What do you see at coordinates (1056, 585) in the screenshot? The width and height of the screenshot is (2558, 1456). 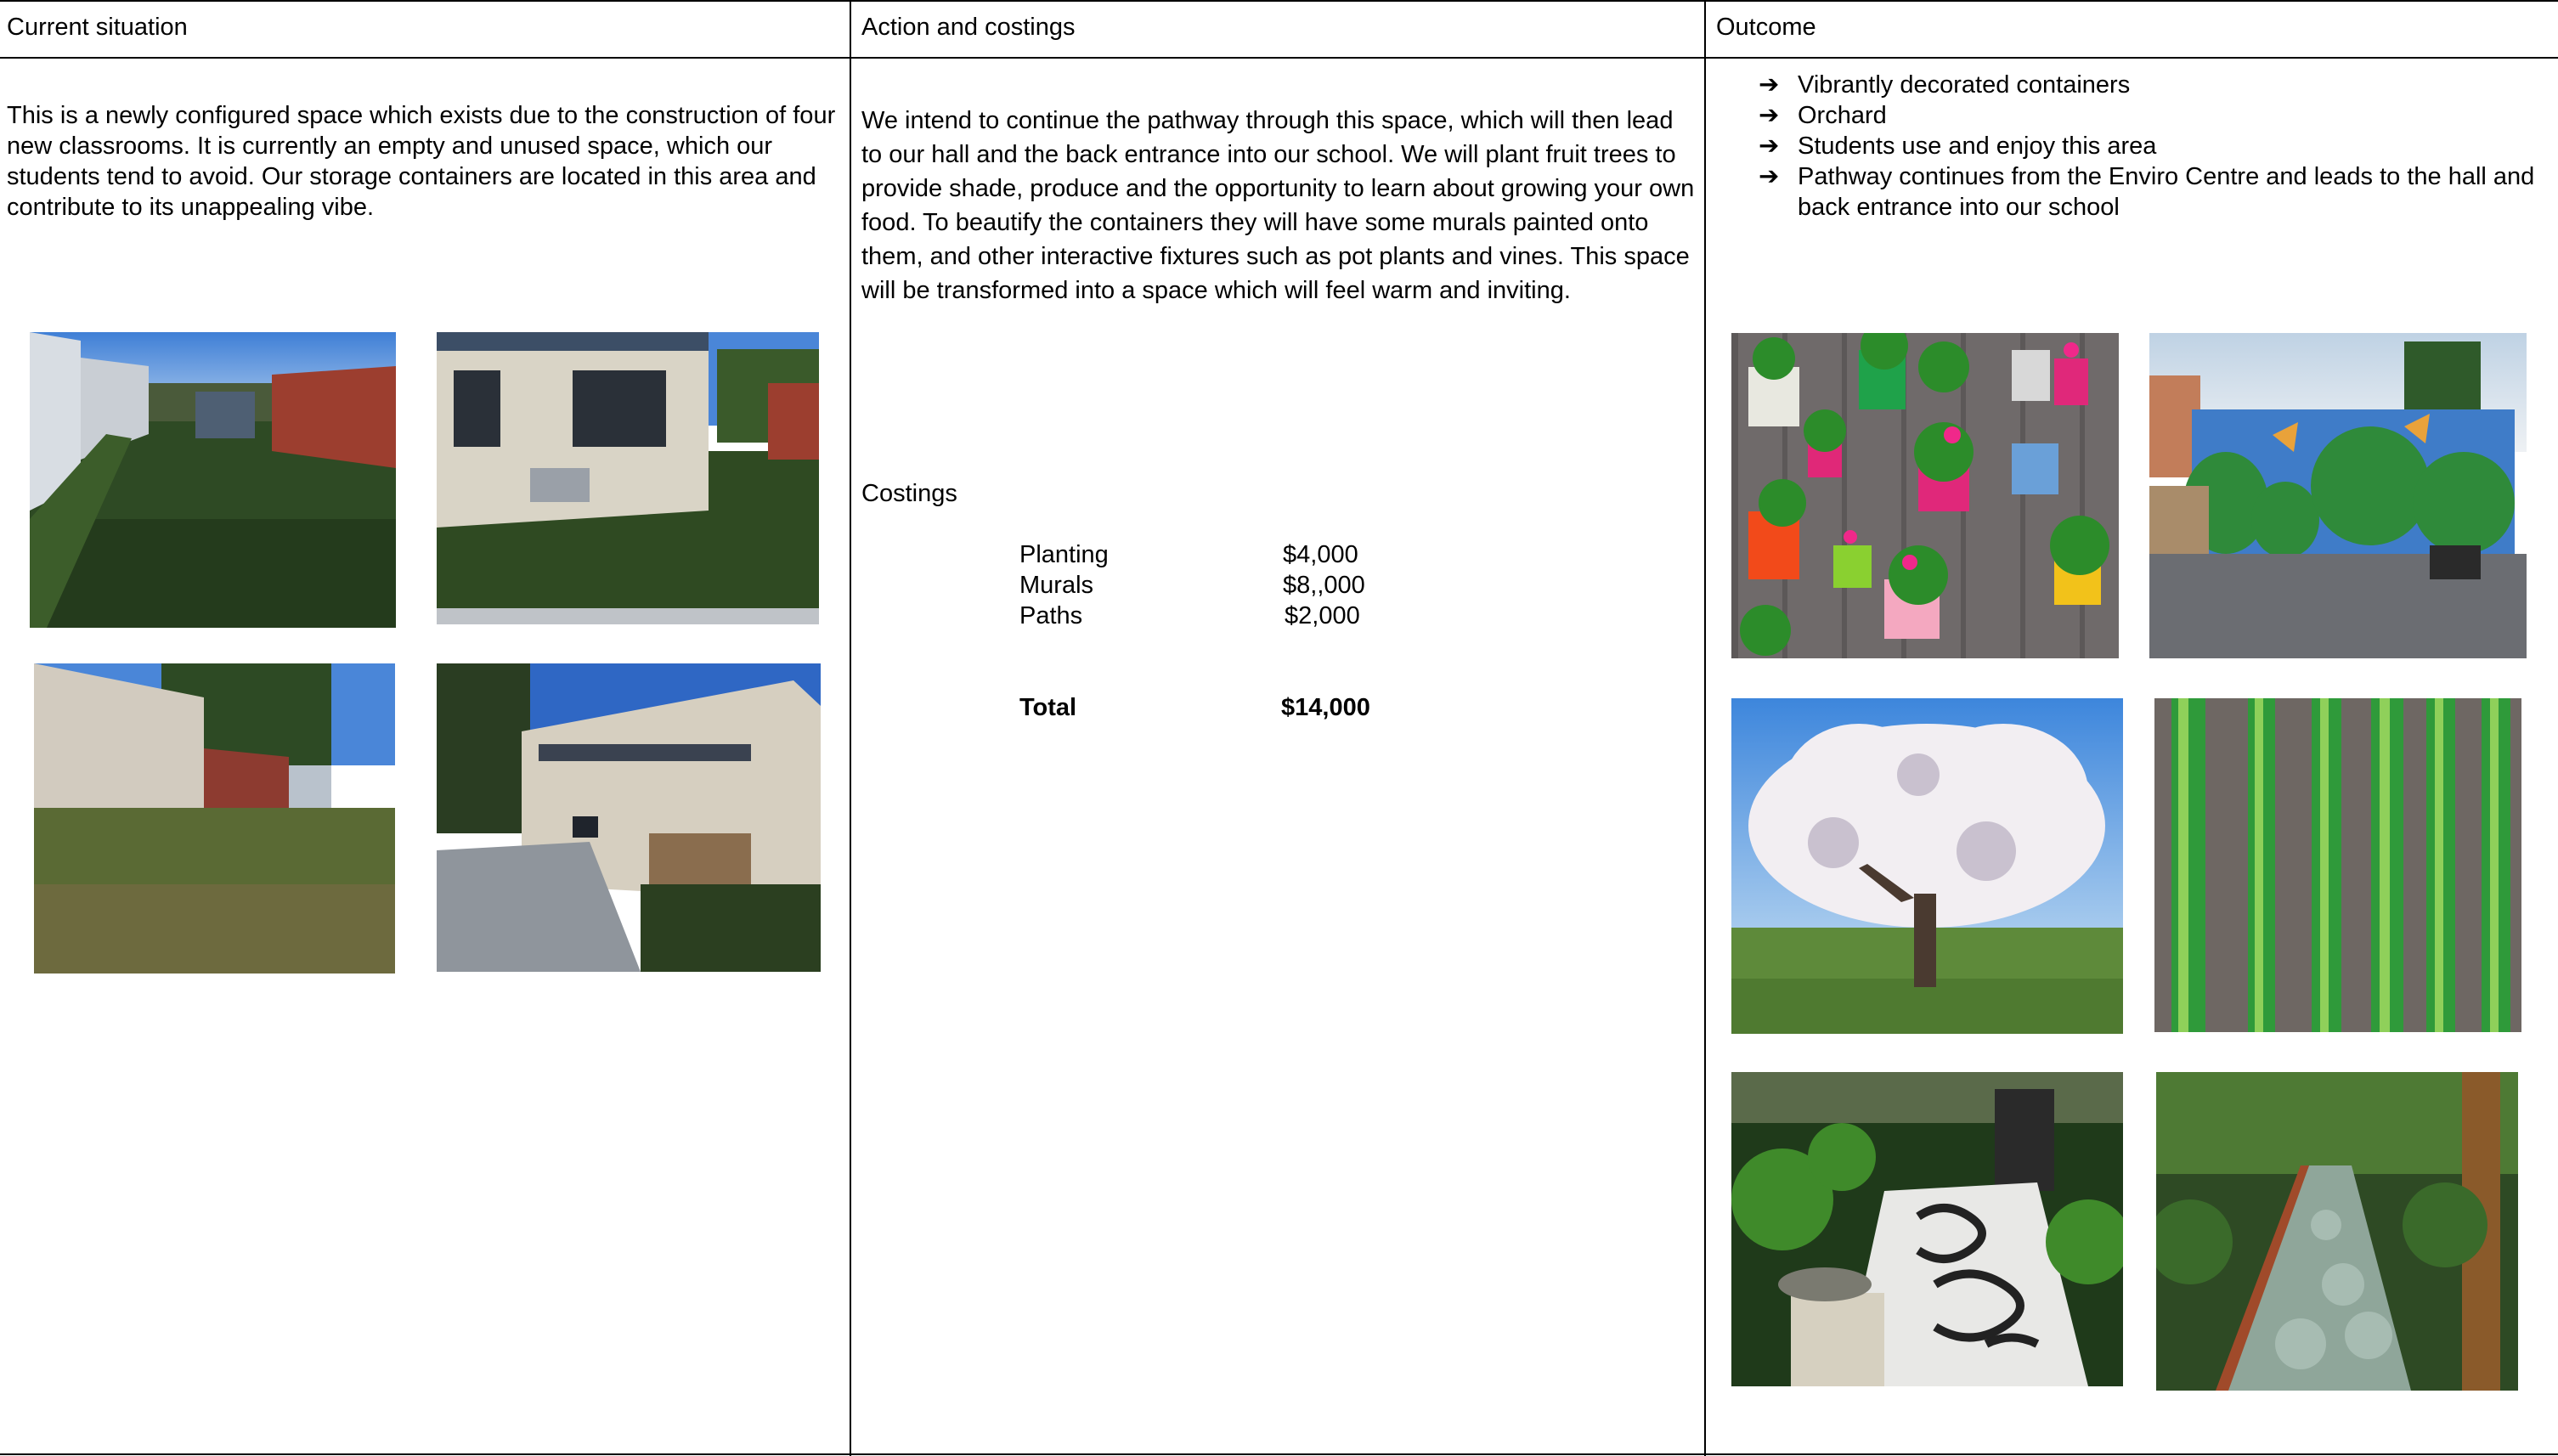 I see `cost-item-label: Murals` at bounding box center [1056, 585].